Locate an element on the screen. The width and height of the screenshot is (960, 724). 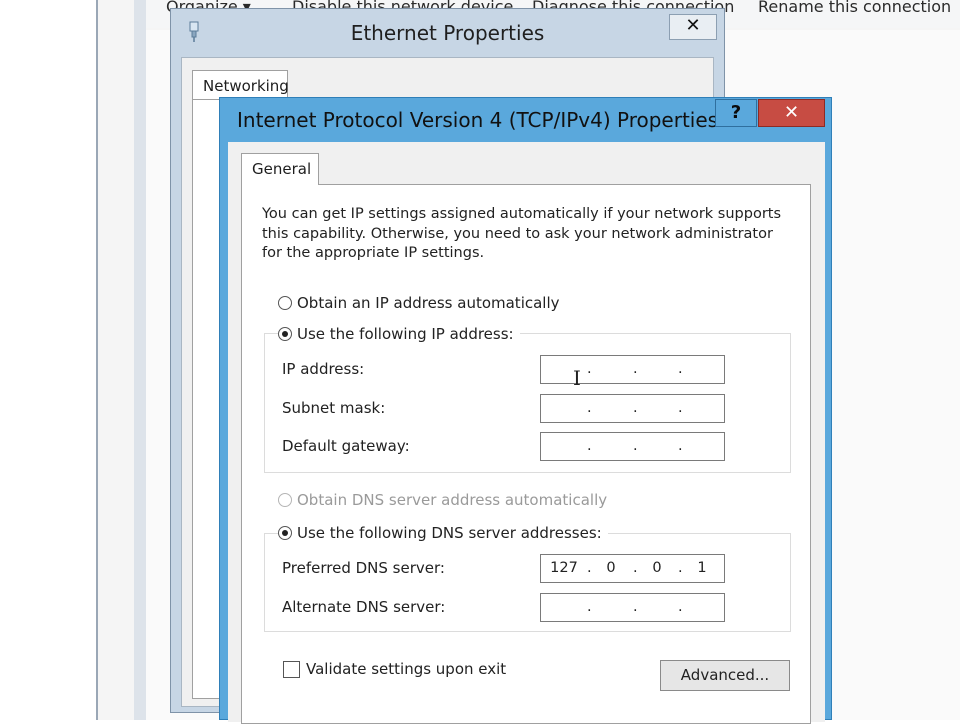
alternate-dns-input: . . . is located at coordinates (632, 607).